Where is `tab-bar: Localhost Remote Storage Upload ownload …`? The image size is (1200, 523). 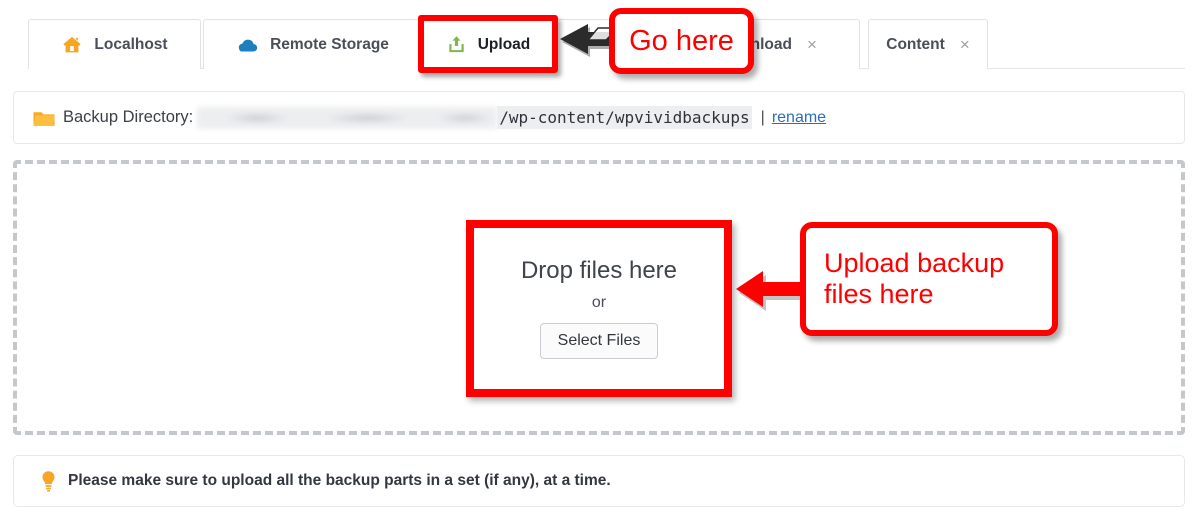
tab-bar: Localhost Remote Storage Upload ownload … is located at coordinates (600, 35).